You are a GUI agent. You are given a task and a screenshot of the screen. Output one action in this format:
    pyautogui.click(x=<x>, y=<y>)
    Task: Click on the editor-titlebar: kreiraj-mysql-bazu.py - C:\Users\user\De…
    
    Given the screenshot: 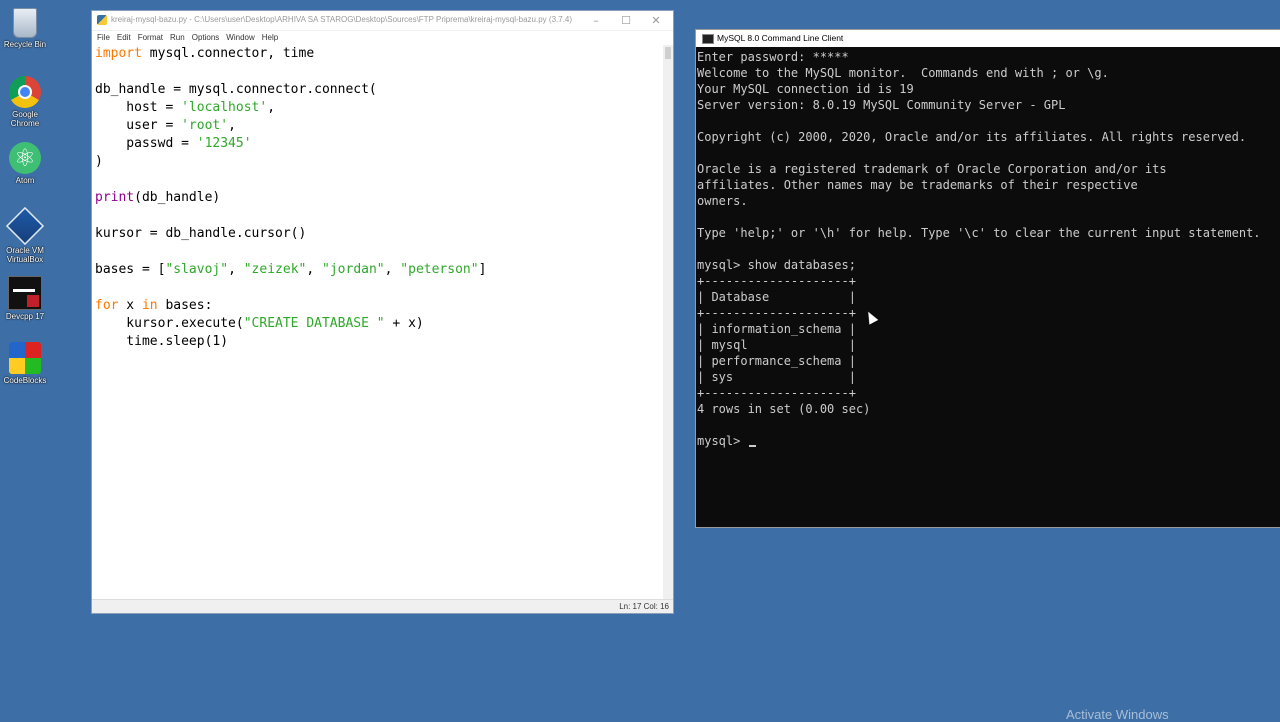 What is the action you would take?
    pyautogui.click(x=382, y=21)
    